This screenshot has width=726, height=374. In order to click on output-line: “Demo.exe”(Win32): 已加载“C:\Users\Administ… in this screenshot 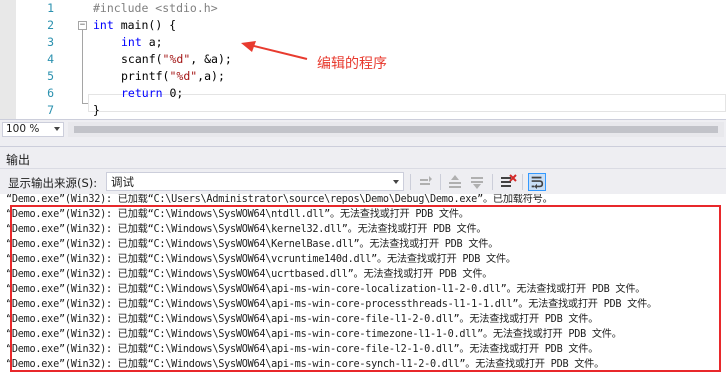, I will do `click(279, 199)`.